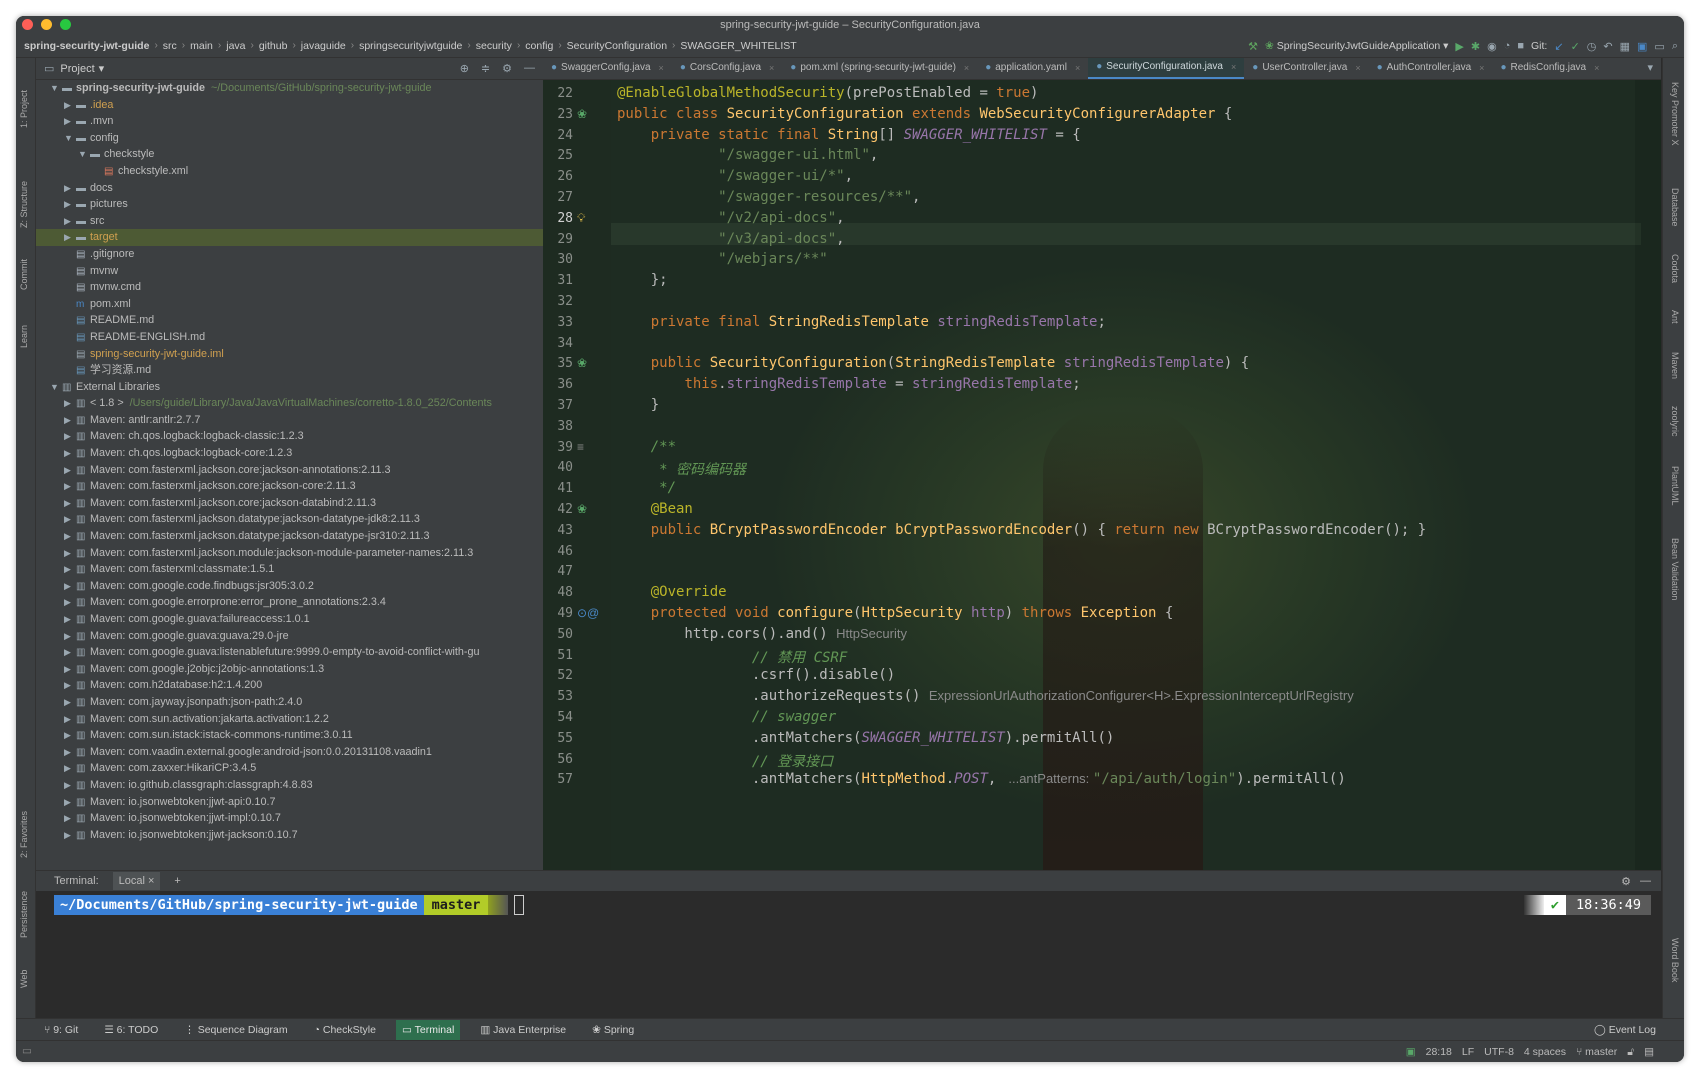  Describe the element at coordinates (170, 46) in the screenshot. I see `breadcrumb-item: src` at that location.